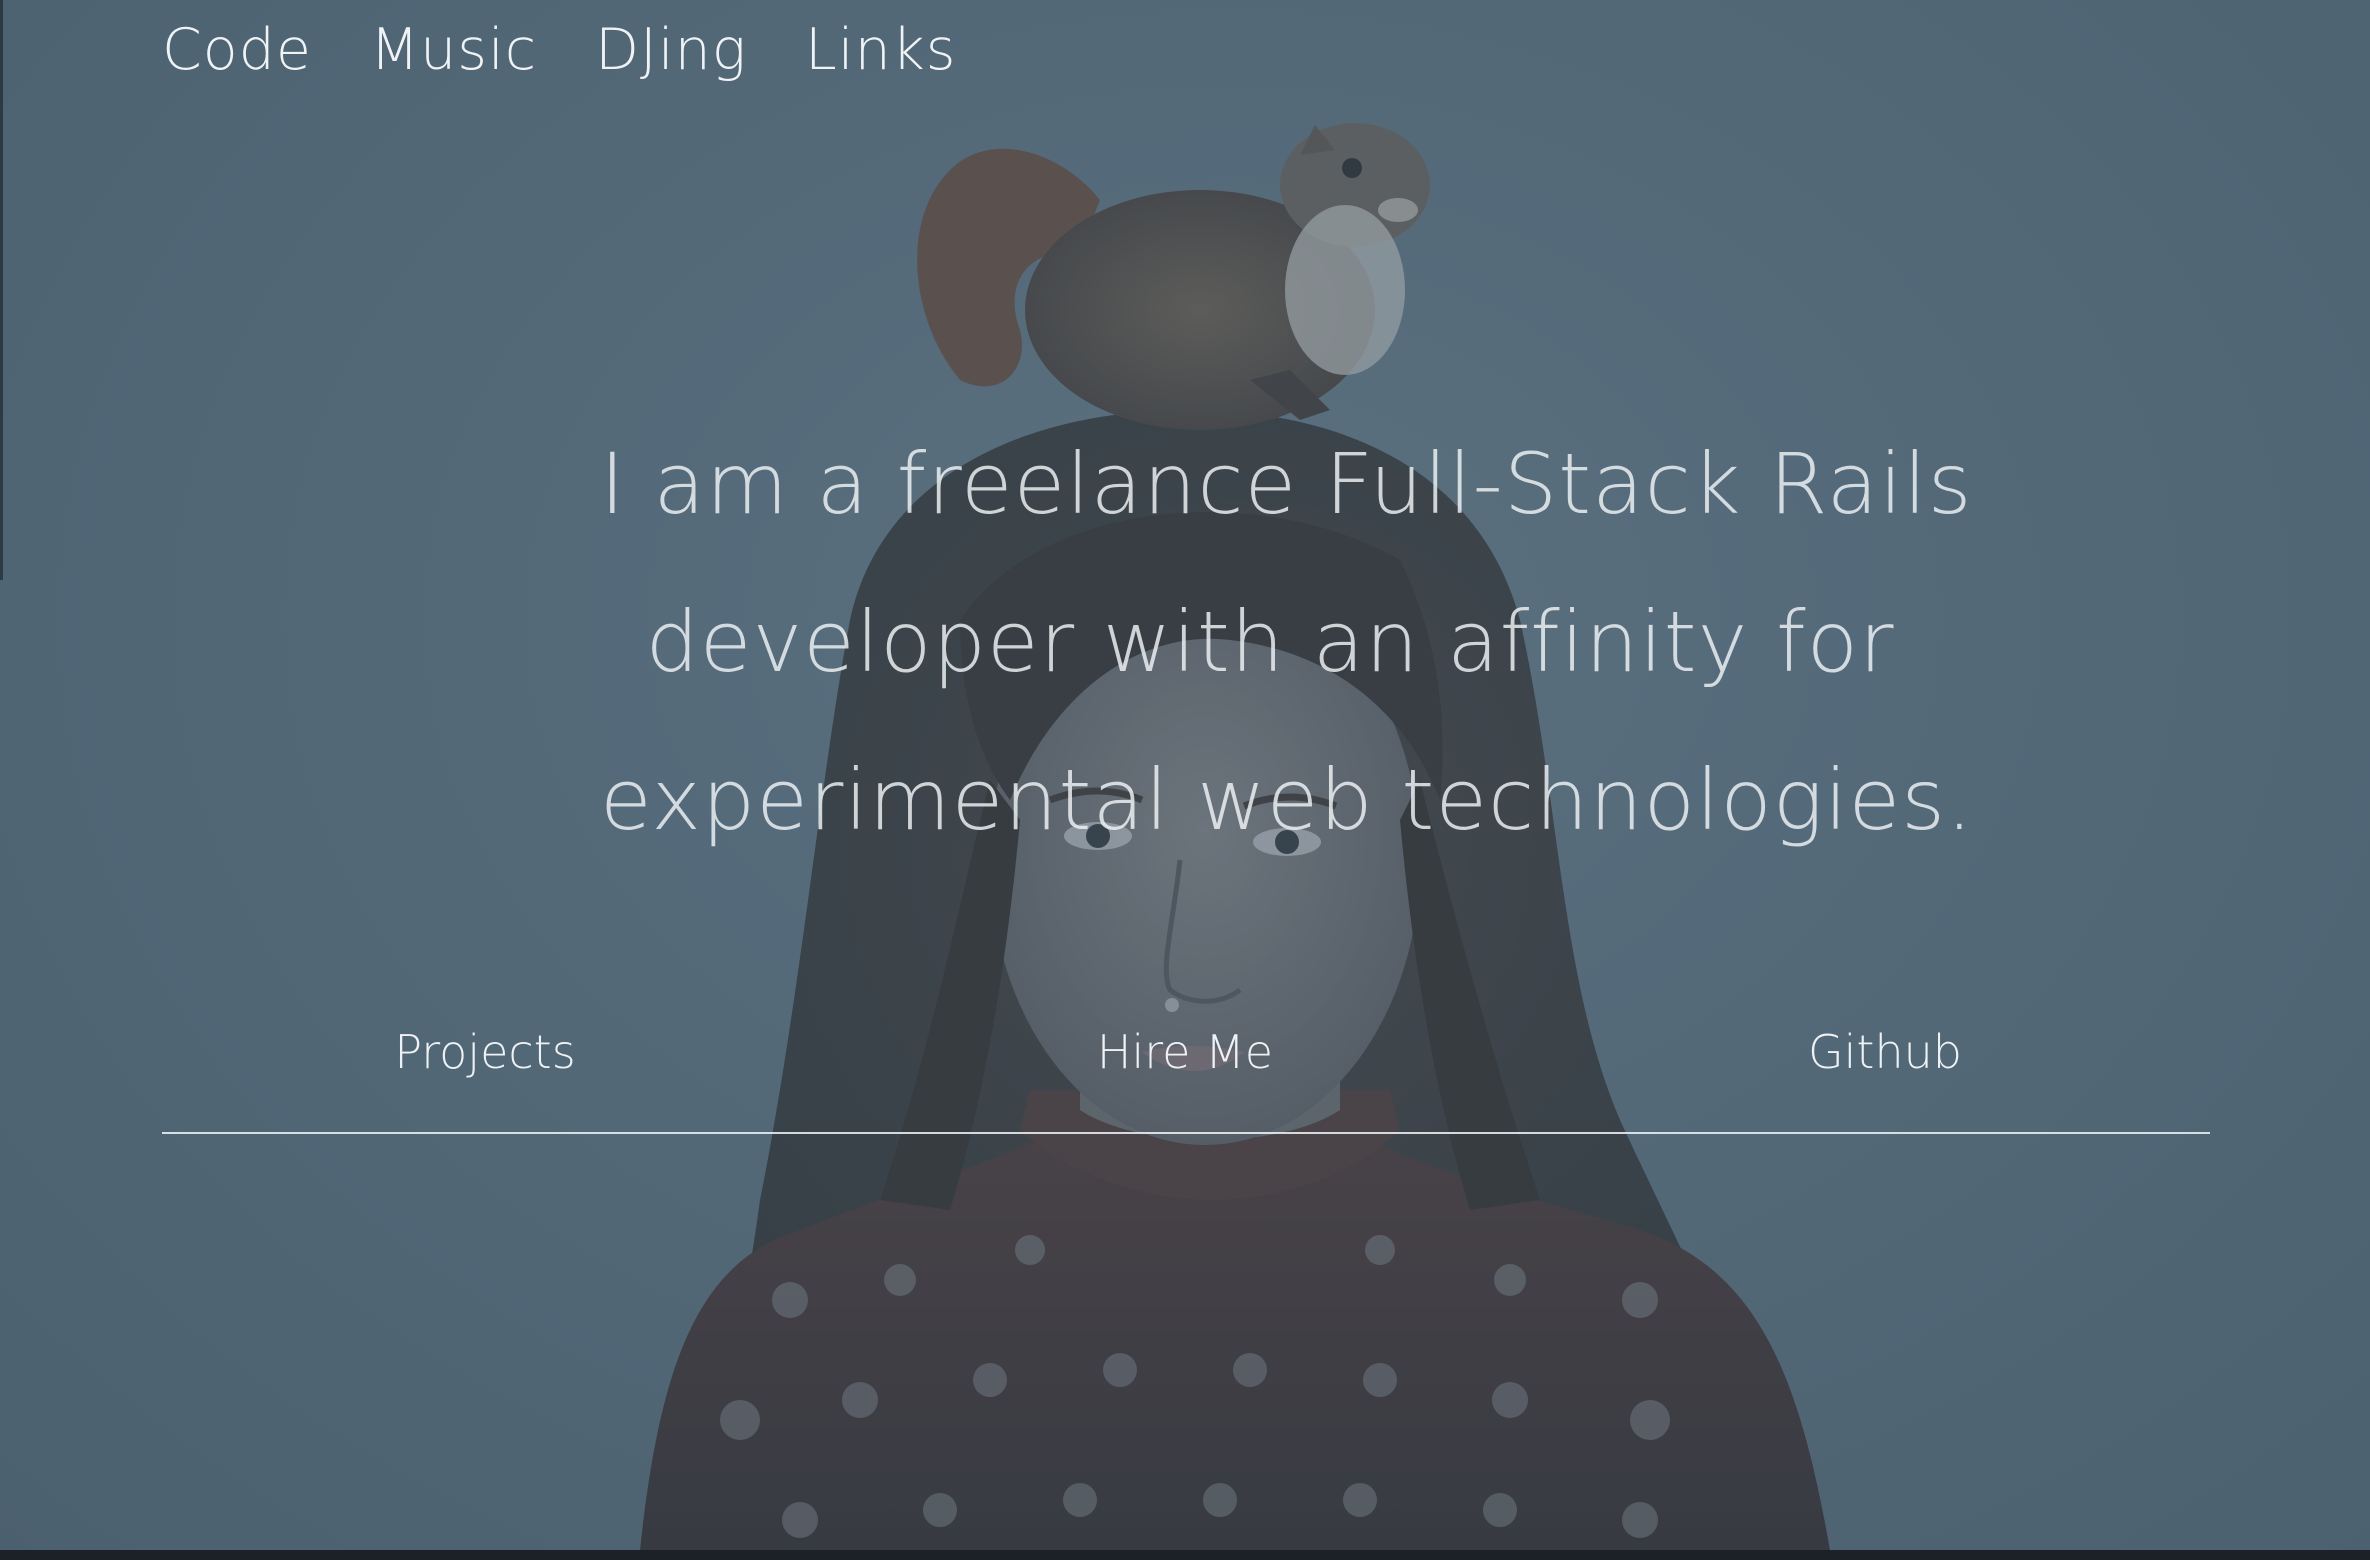 This screenshot has width=2370, height=1560. What do you see at coordinates (1270, 642) in the screenshot?
I see `hero-line-2: developer with an affinity for` at bounding box center [1270, 642].